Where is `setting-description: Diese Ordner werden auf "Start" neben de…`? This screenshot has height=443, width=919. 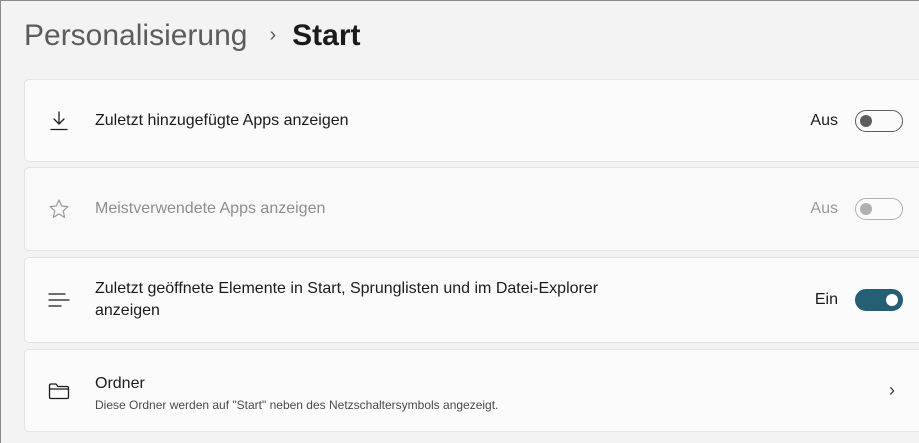
setting-description: Diese Ordner werden auf "Start" neben de… is located at coordinates (297, 405).